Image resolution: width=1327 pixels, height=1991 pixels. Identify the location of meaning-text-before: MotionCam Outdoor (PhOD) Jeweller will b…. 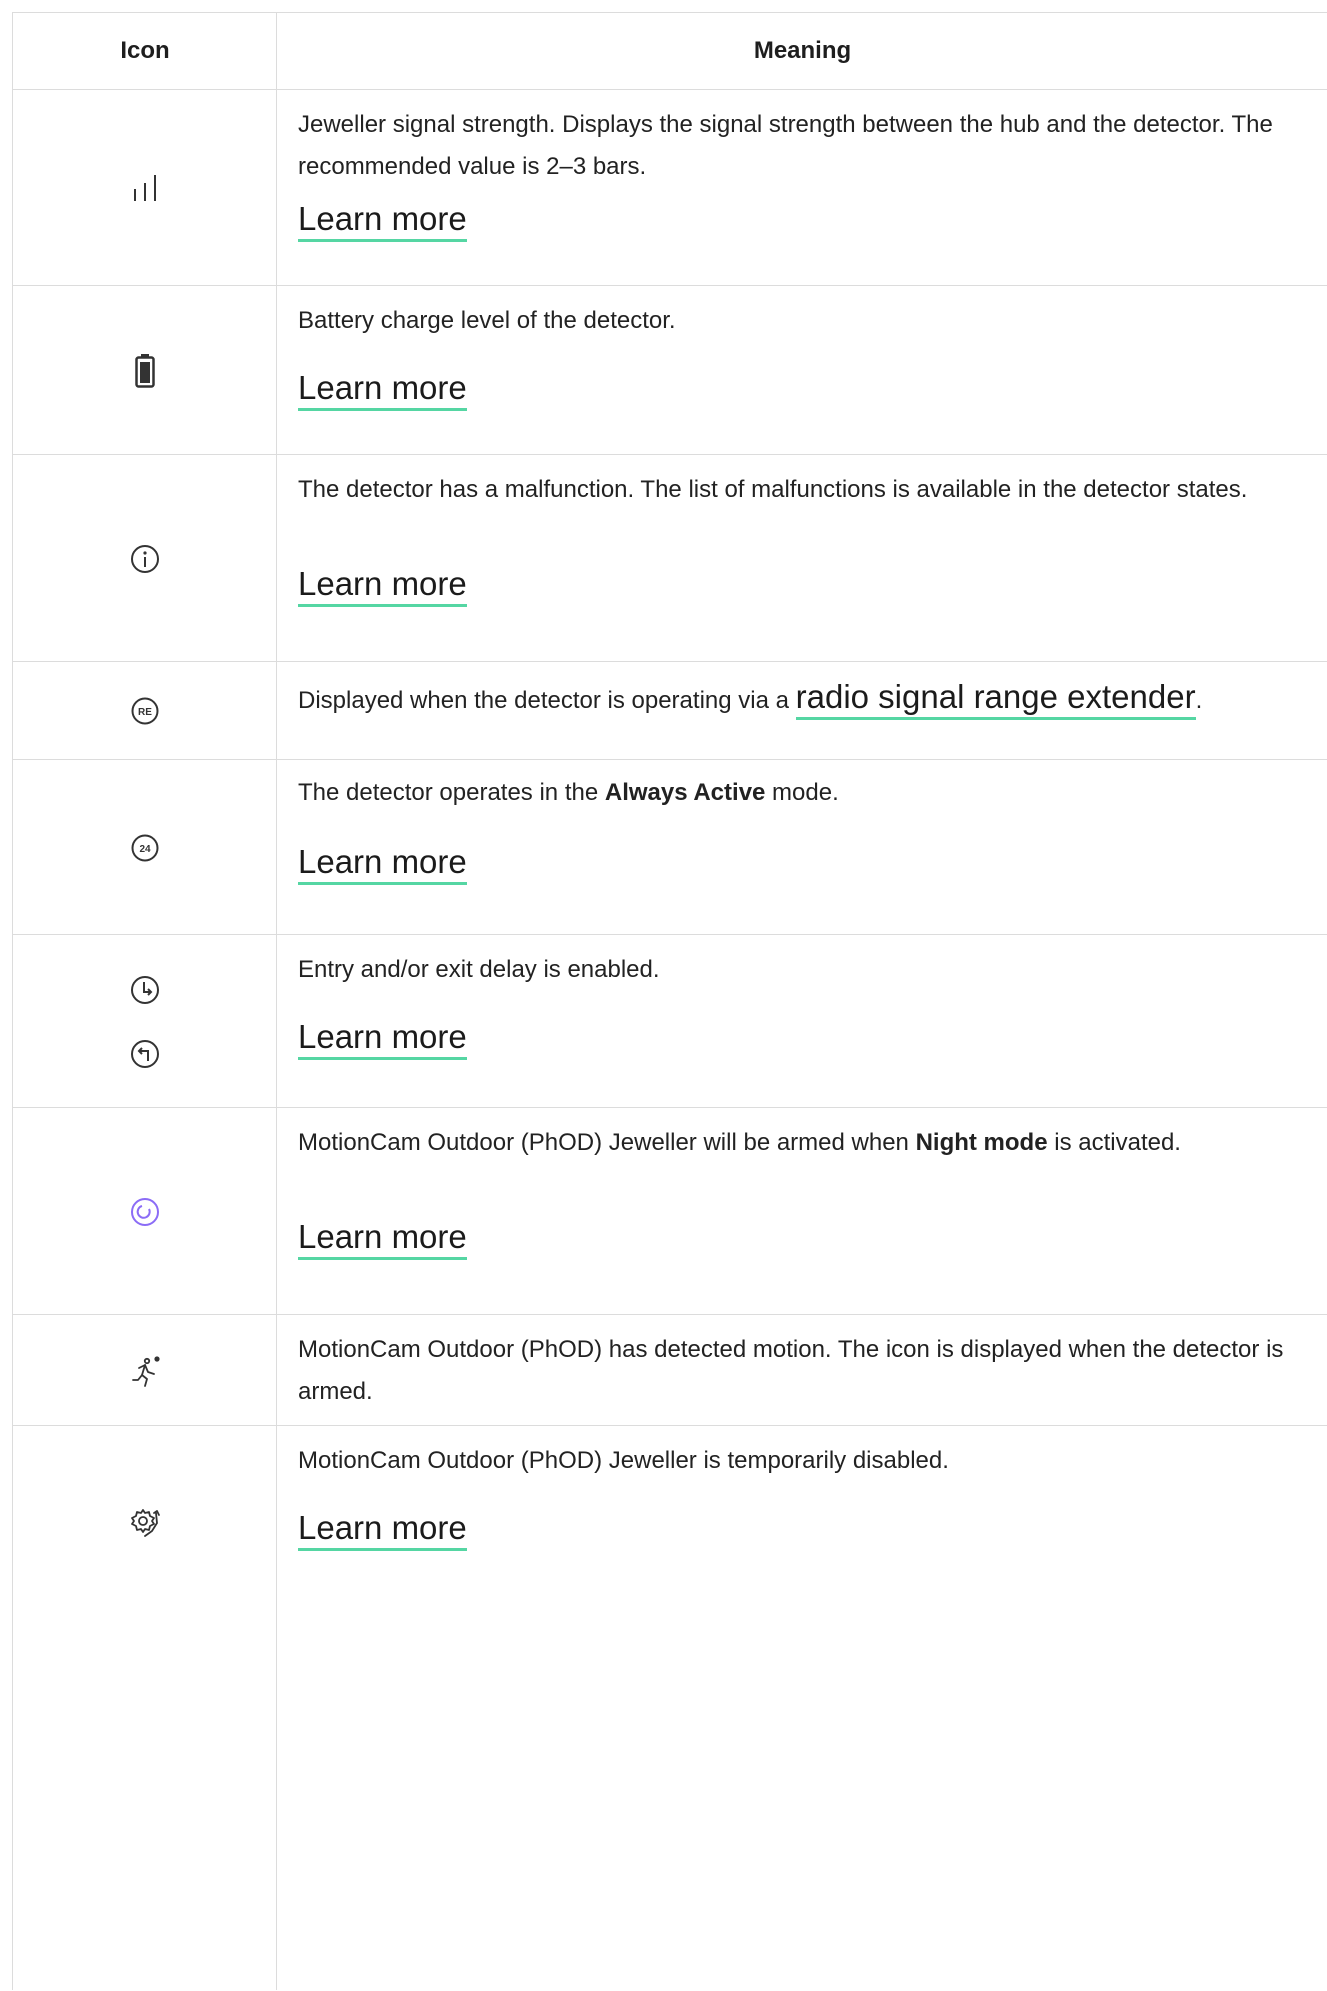
(607, 1142).